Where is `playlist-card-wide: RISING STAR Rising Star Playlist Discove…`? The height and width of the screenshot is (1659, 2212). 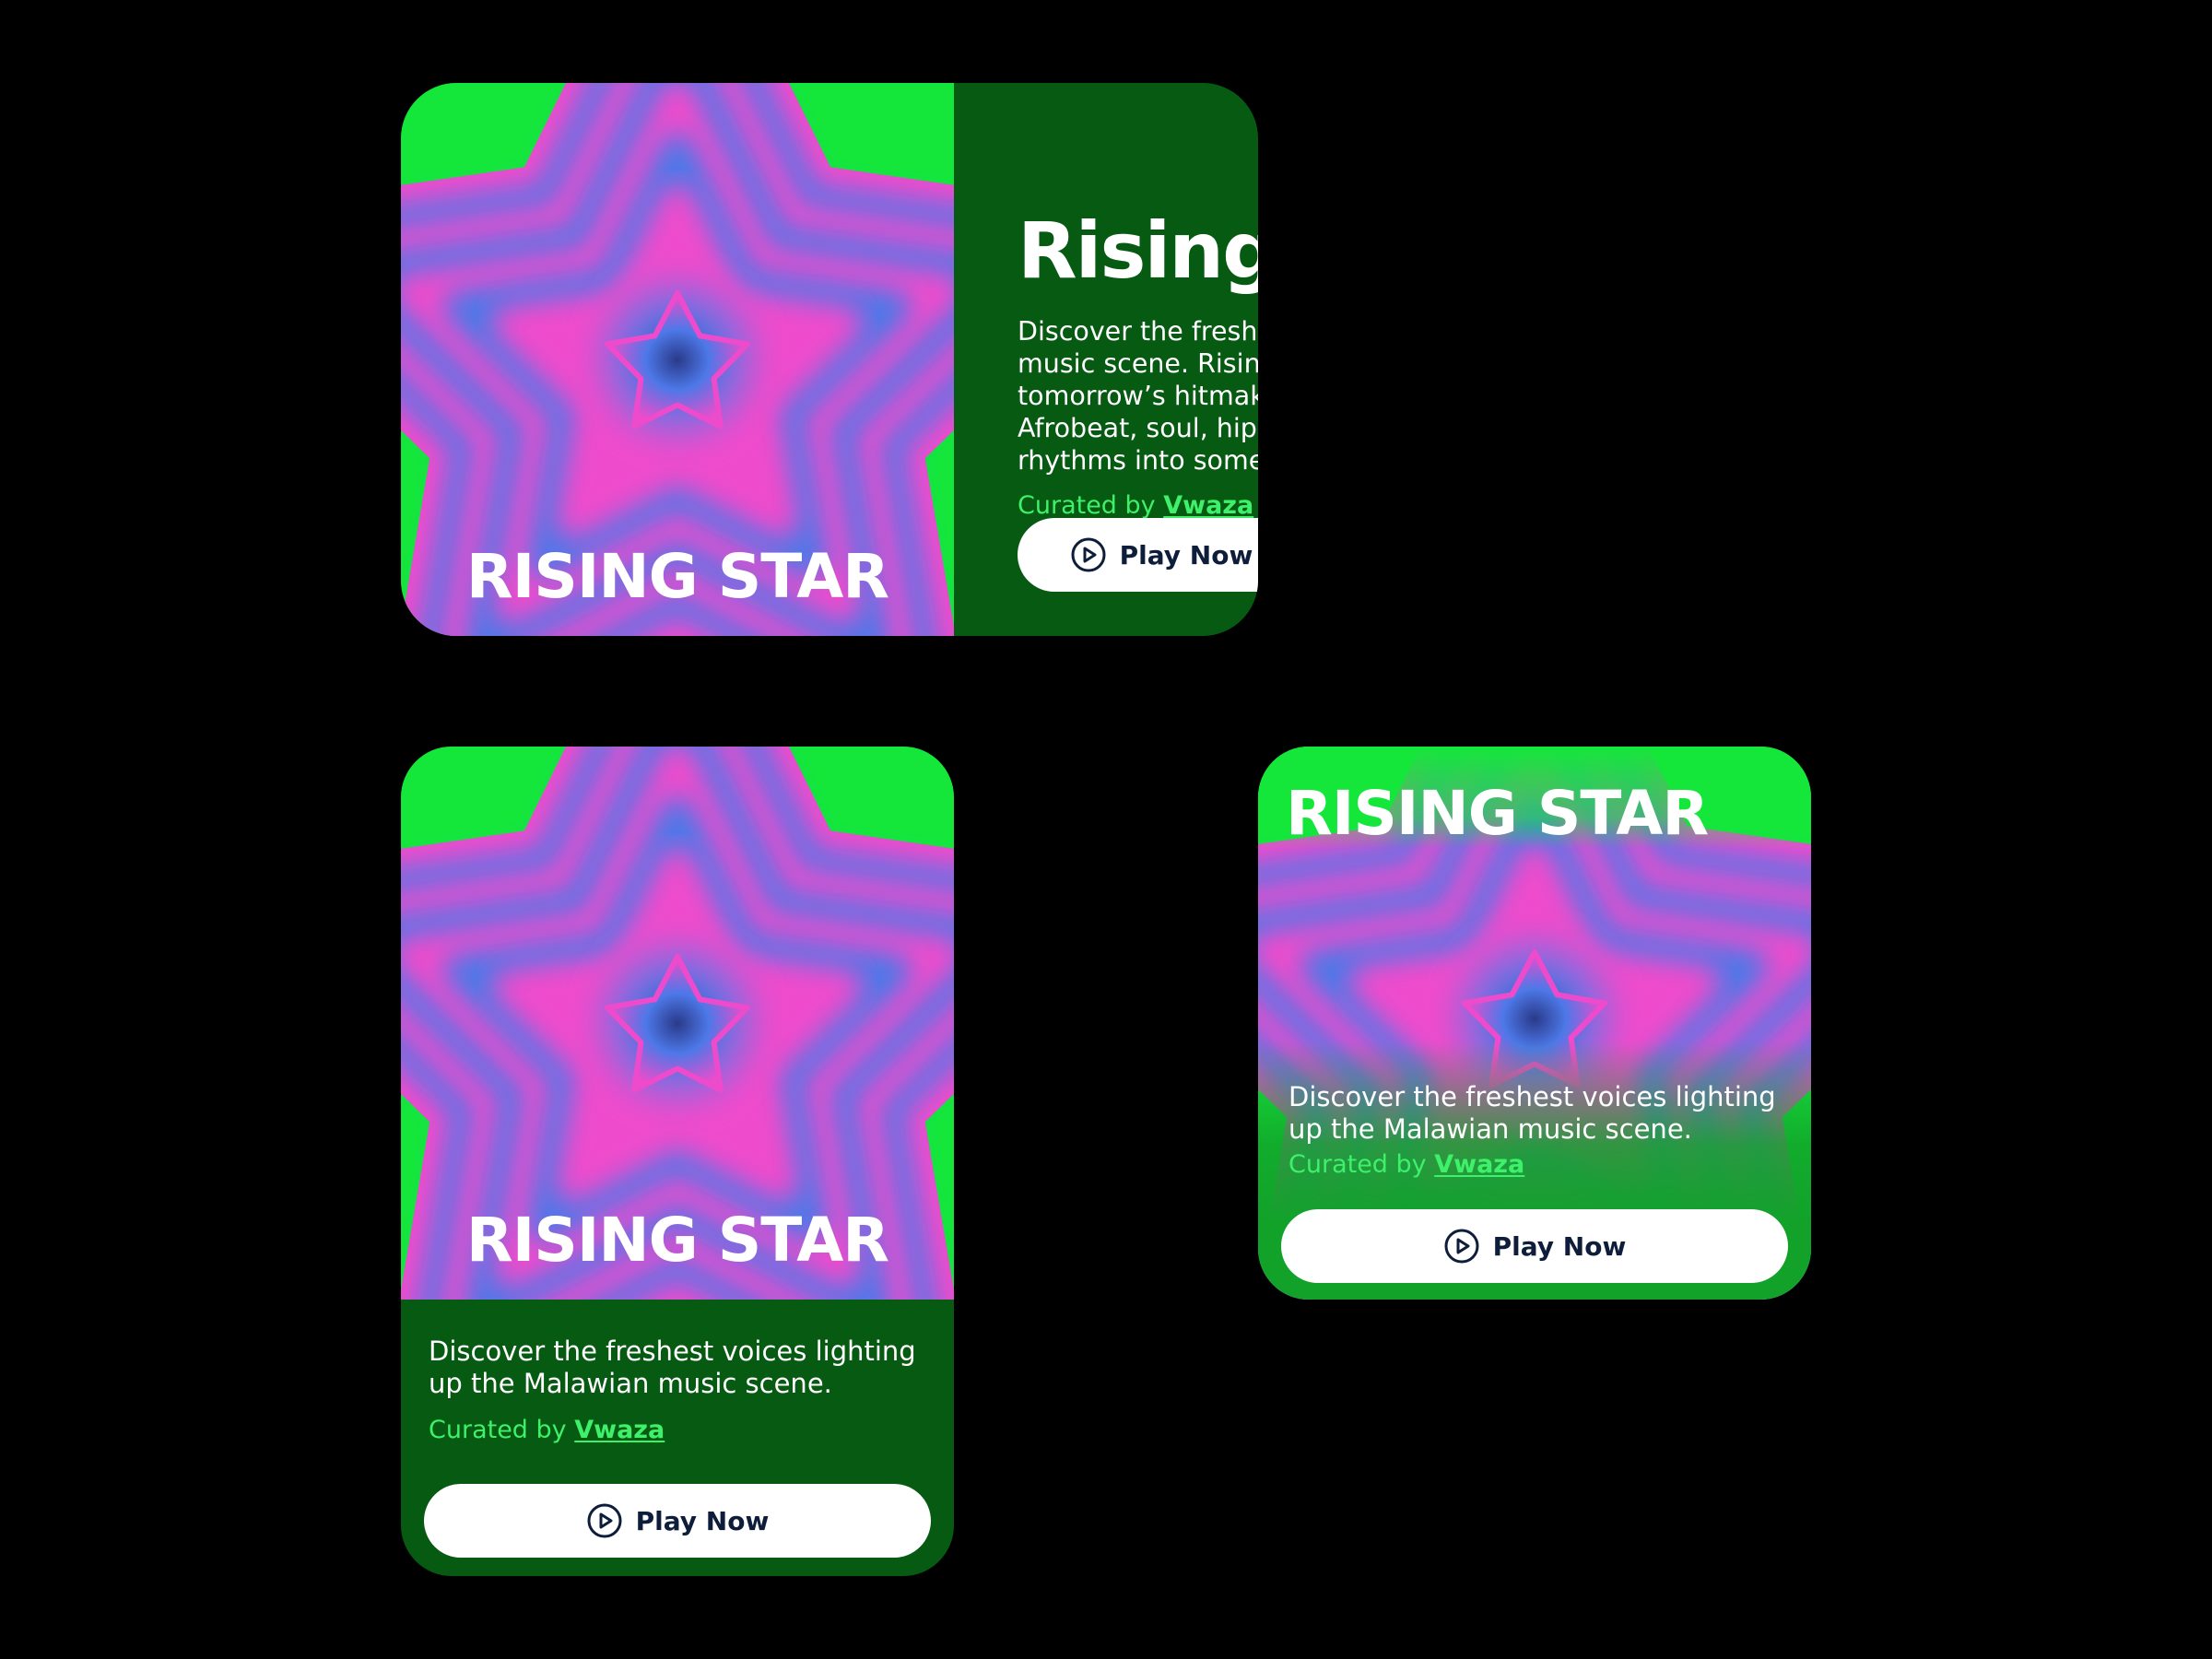 playlist-card-wide: RISING STAR Rising Star Playlist Discove… is located at coordinates (829, 359).